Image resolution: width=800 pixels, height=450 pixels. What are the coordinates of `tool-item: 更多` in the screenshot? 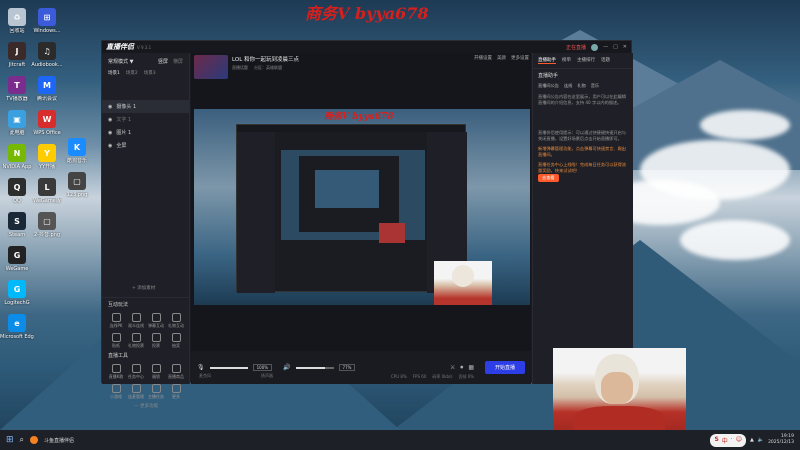 It's located at (176, 391).